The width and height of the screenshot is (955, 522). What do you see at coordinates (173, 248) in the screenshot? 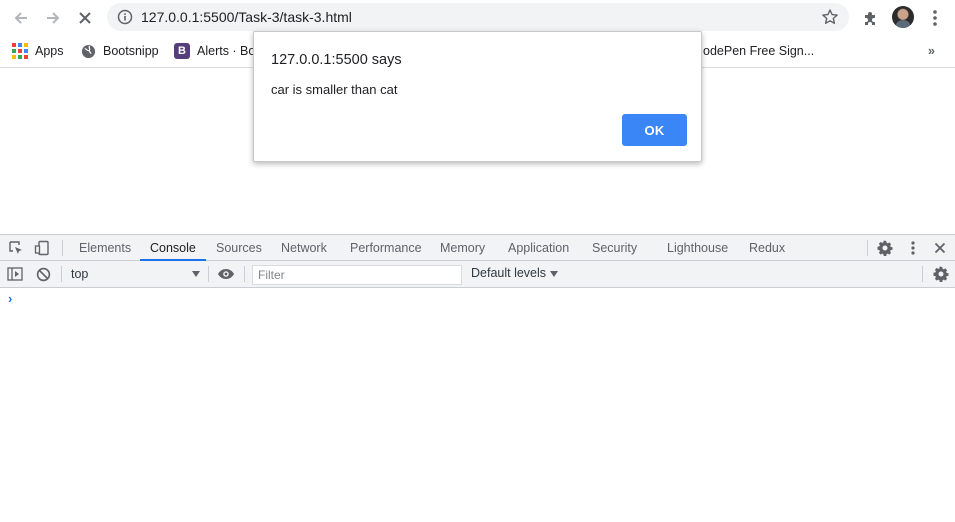
I see `tab-console: Console` at bounding box center [173, 248].